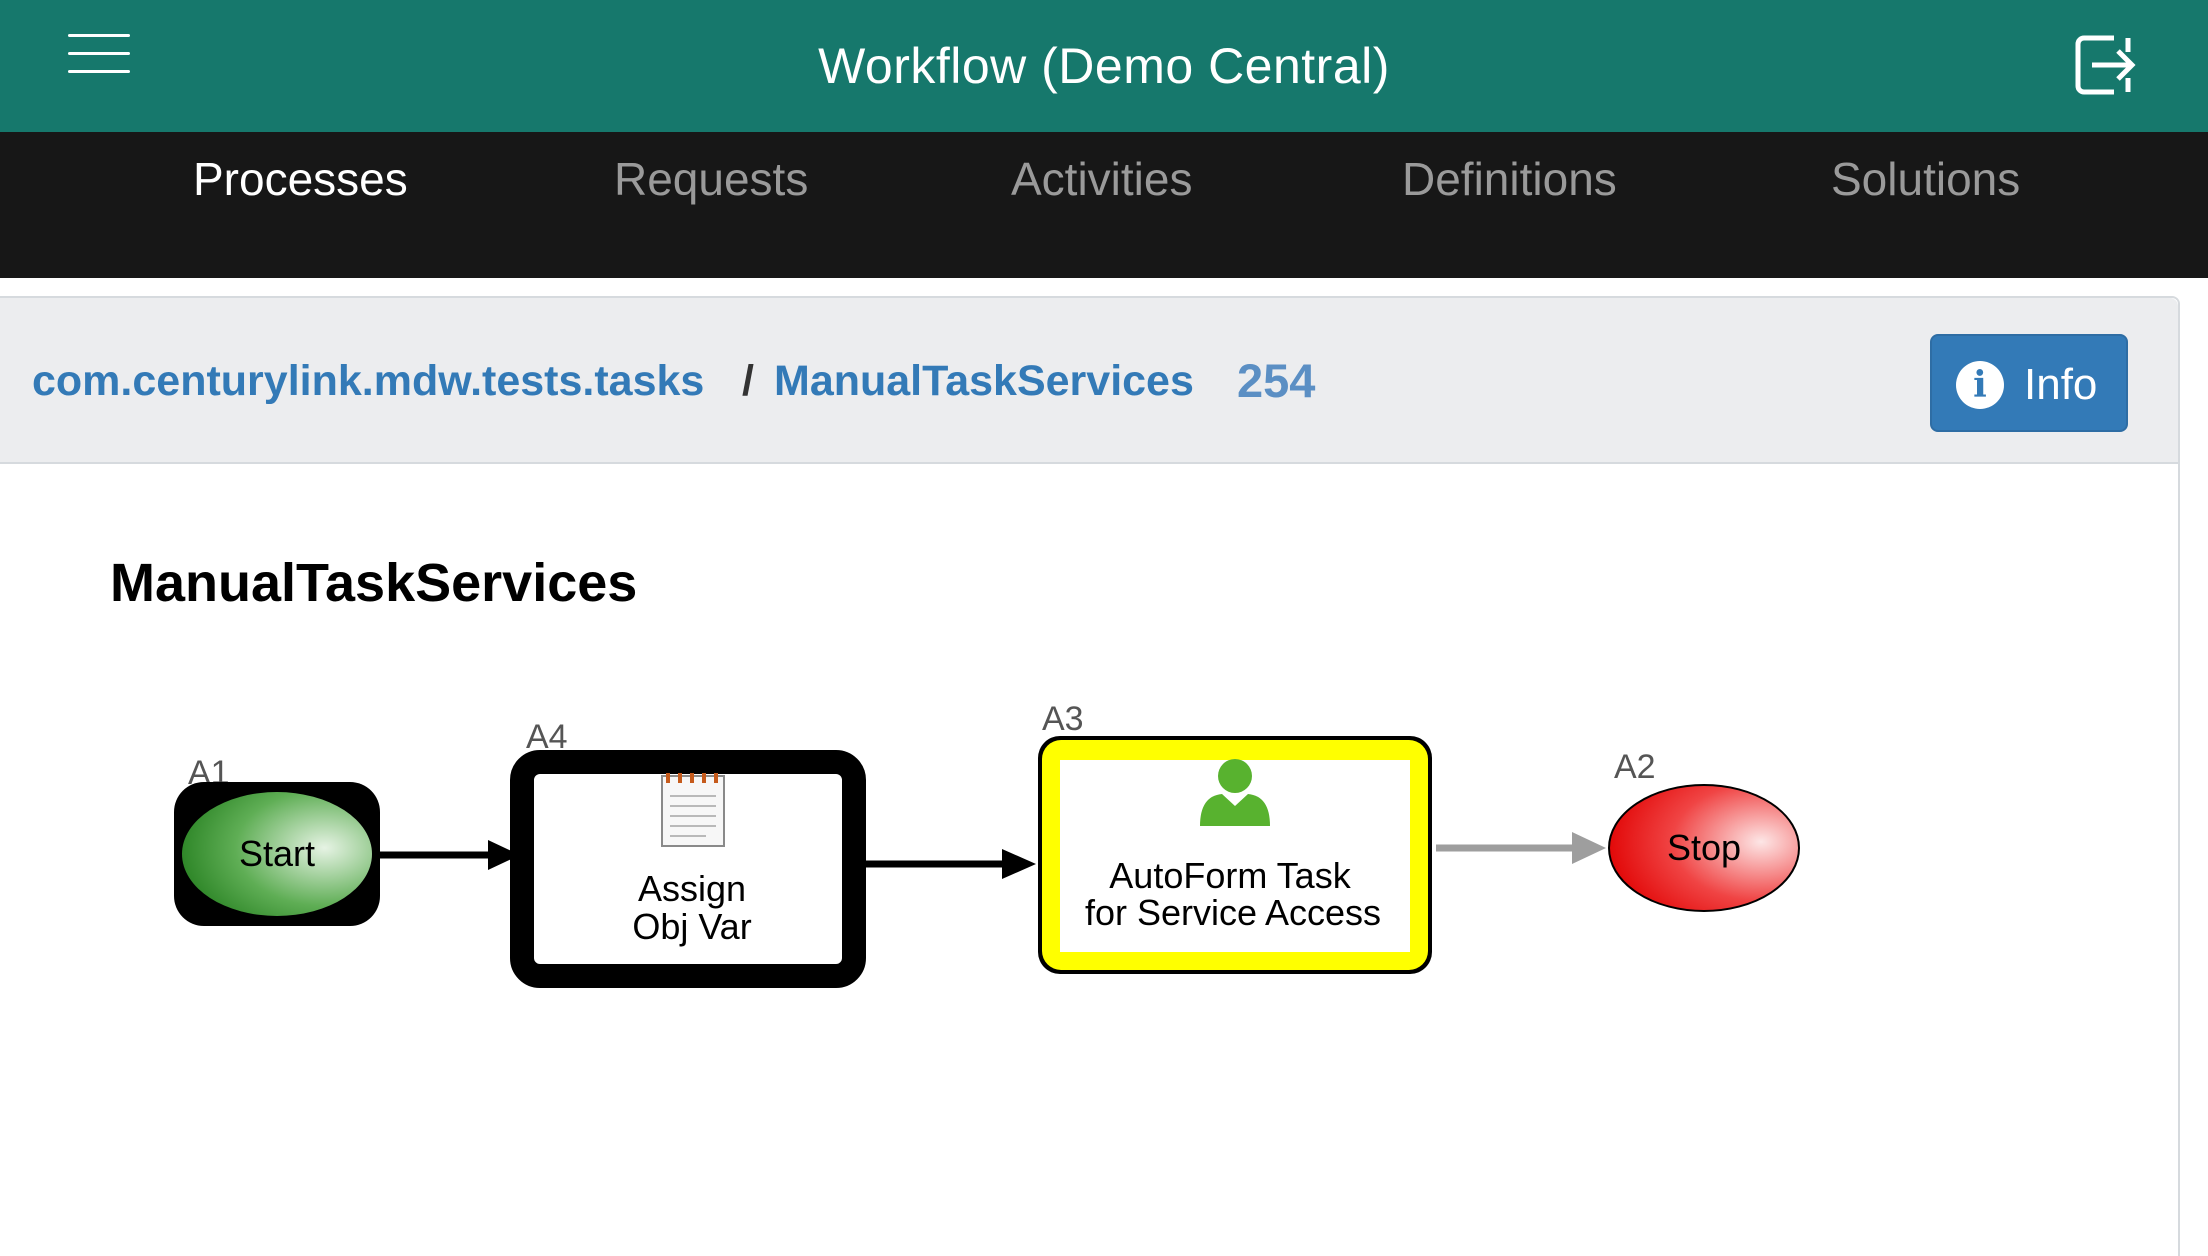 The width and height of the screenshot is (2208, 1256). Describe the element at coordinates (277, 853) in the screenshot. I see `node-label-start: Start` at that location.